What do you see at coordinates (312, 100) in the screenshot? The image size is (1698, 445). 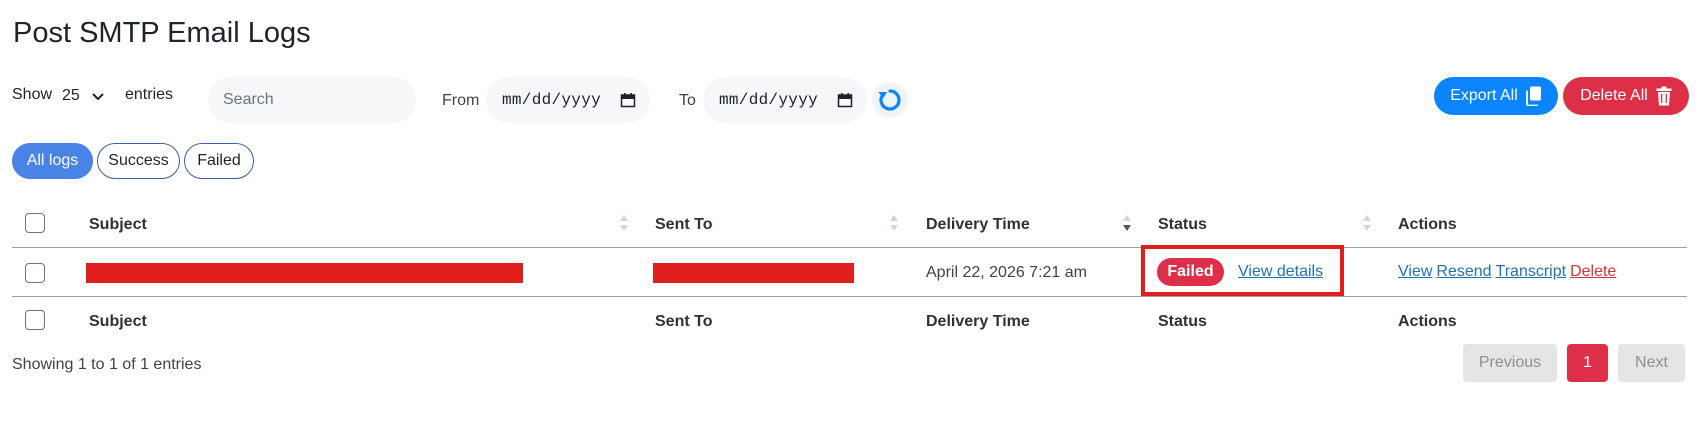 I see `search-input` at bounding box center [312, 100].